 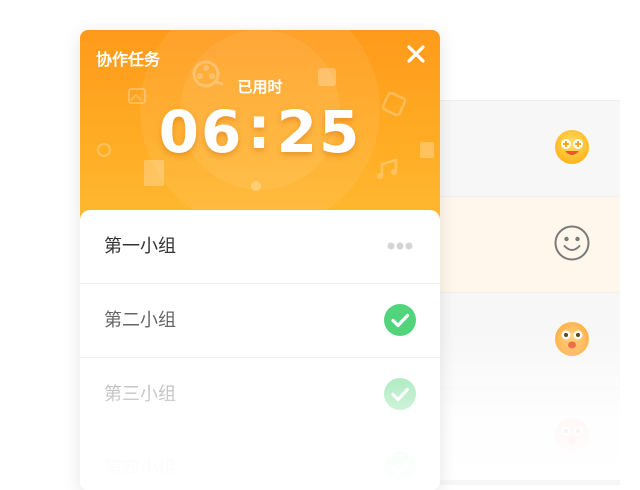 I want to click on background-row-highlighted, so click(x=520, y=244).